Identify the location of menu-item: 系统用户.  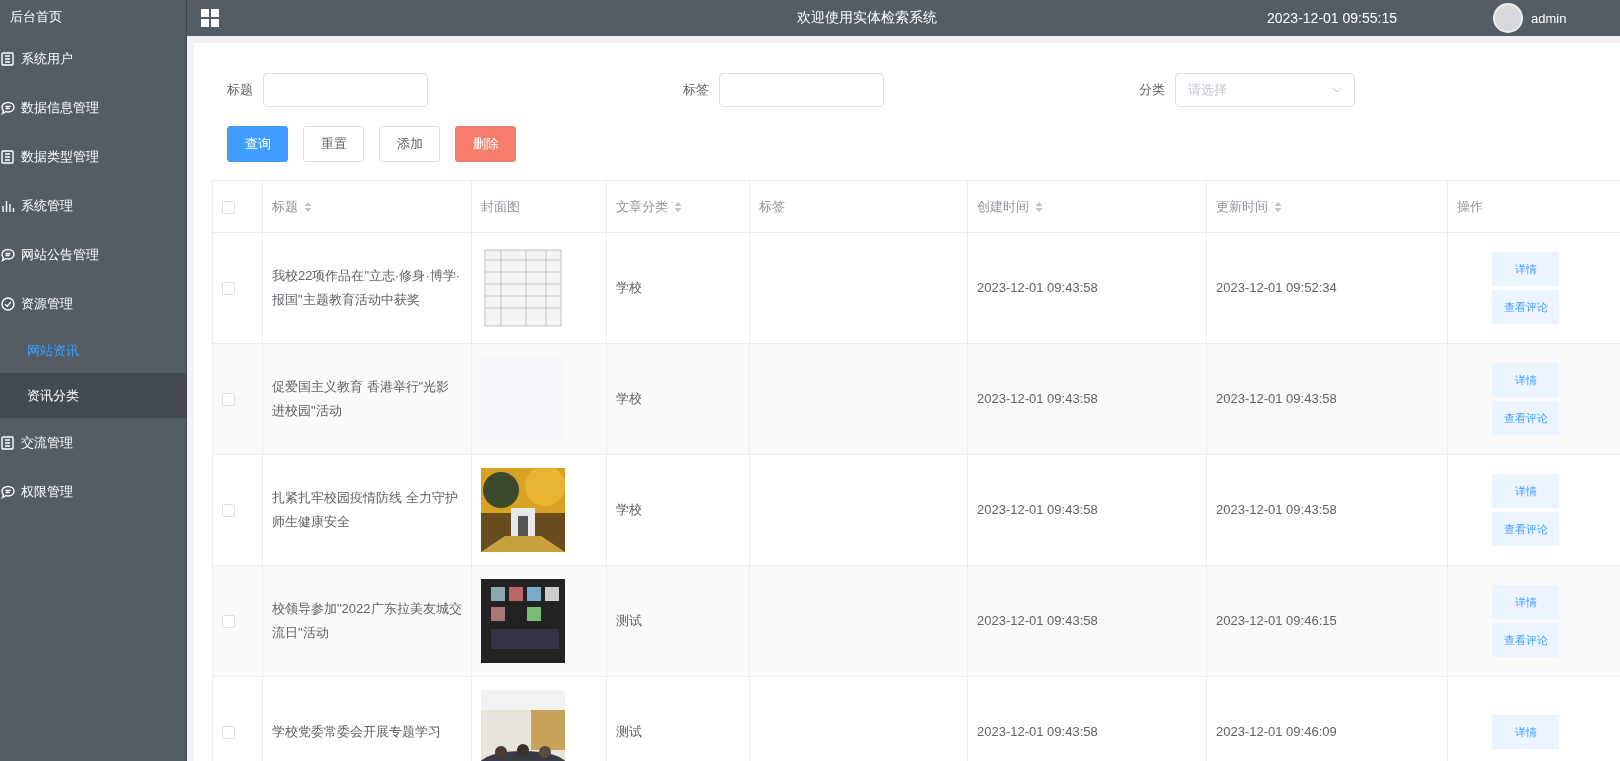
(93, 58).